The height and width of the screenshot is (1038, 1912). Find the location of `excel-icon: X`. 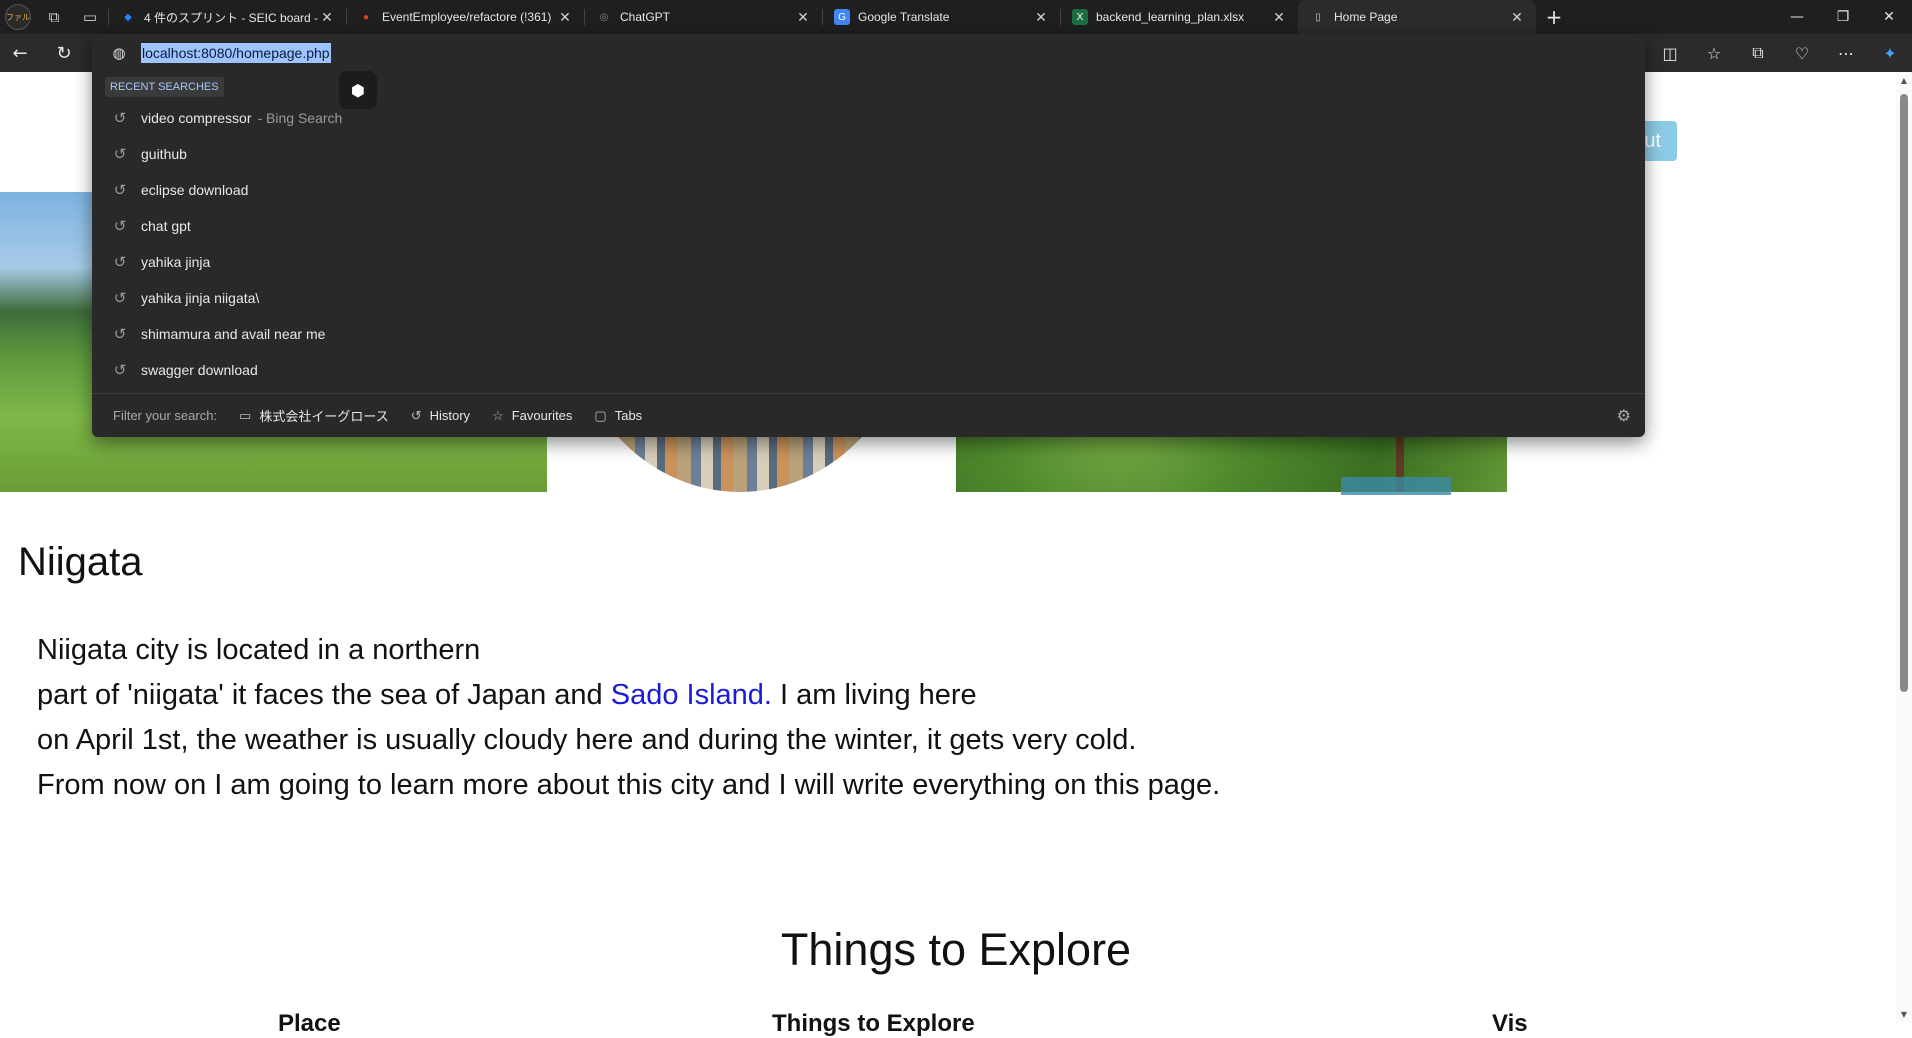

excel-icon: X is located at coordinates (1080, 17).